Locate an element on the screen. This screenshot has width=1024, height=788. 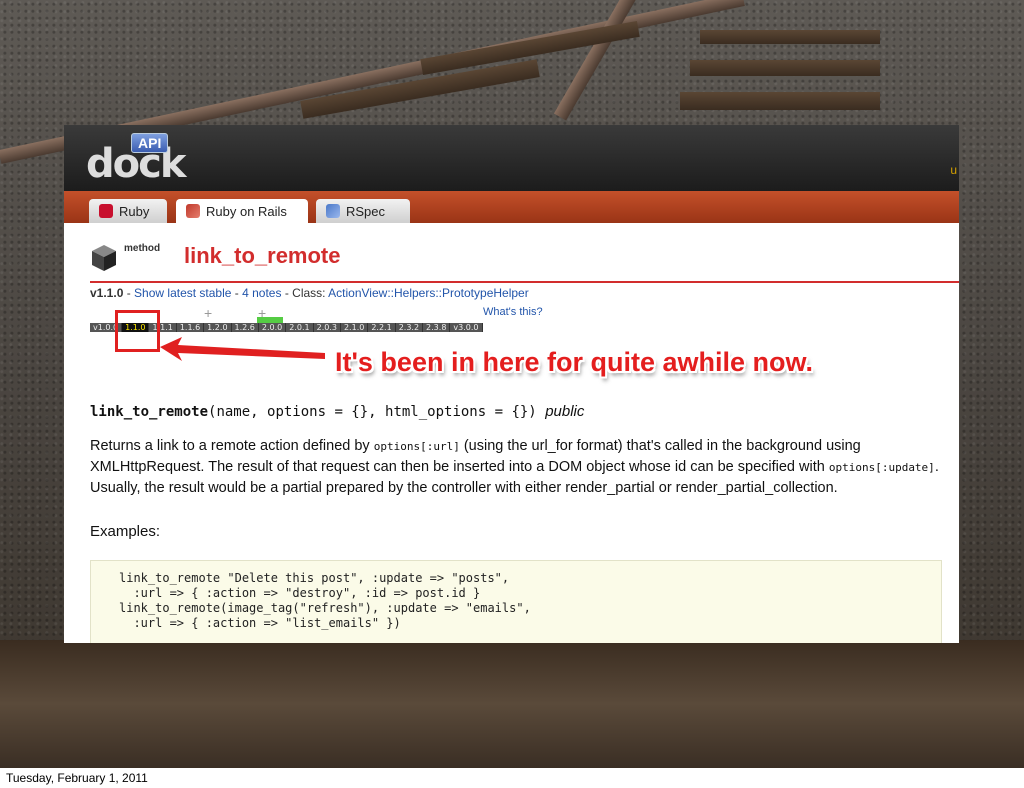
apidock-logo: dock API is located at coordinates (136, 159).